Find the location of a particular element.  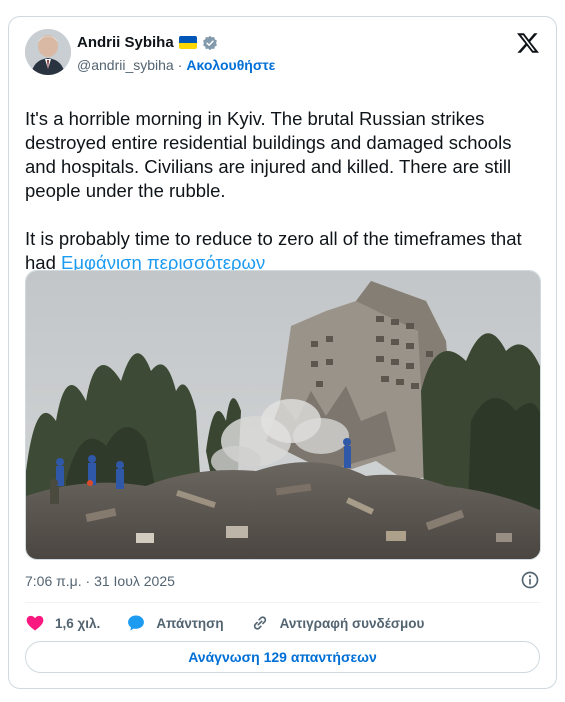

x-logo-icon is located at coordinates (528, 43).